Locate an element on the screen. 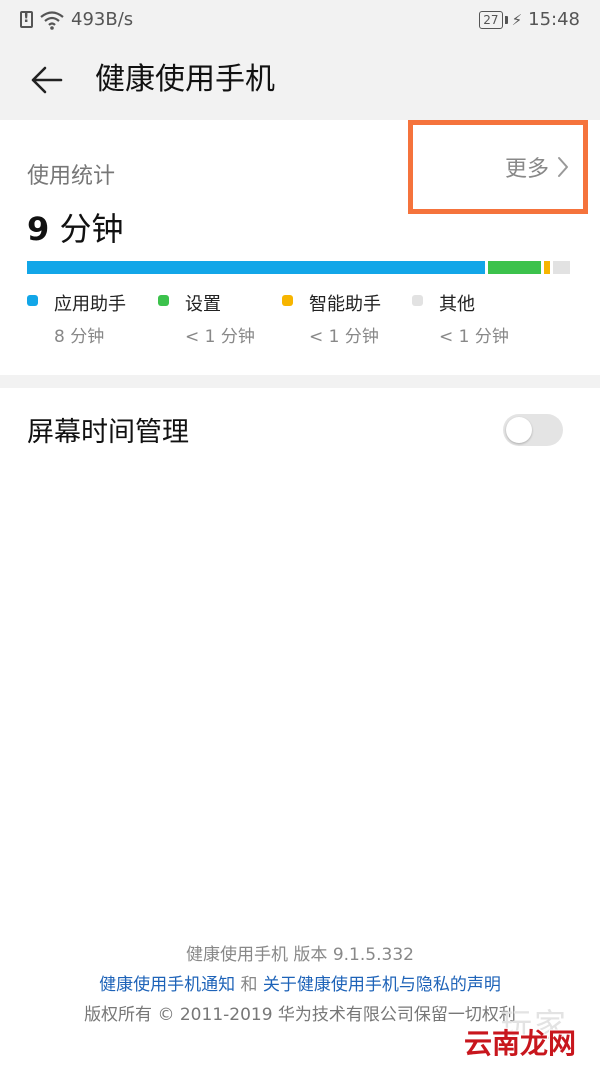 The height and width of the screenshot is (1066, 600). total-usage-unit: 分钟 is located at coordinates (91, 229).